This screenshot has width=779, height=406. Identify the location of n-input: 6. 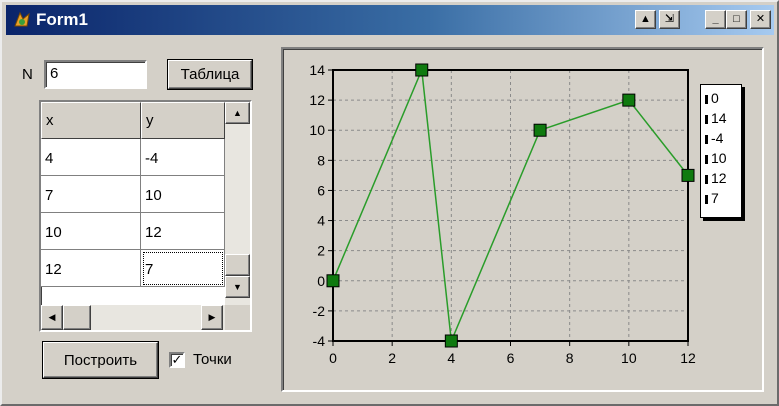
(95, 74).